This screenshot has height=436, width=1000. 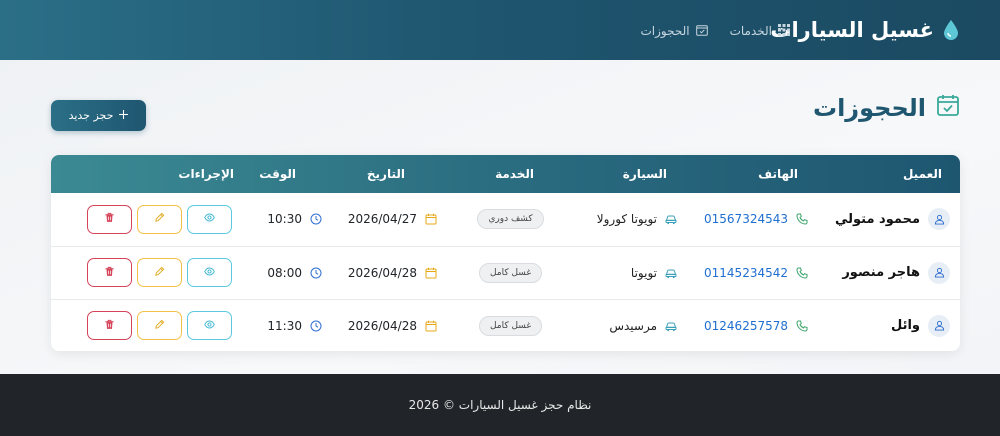 I want to click on header-car: السيارة, so click(x=644, y=174).